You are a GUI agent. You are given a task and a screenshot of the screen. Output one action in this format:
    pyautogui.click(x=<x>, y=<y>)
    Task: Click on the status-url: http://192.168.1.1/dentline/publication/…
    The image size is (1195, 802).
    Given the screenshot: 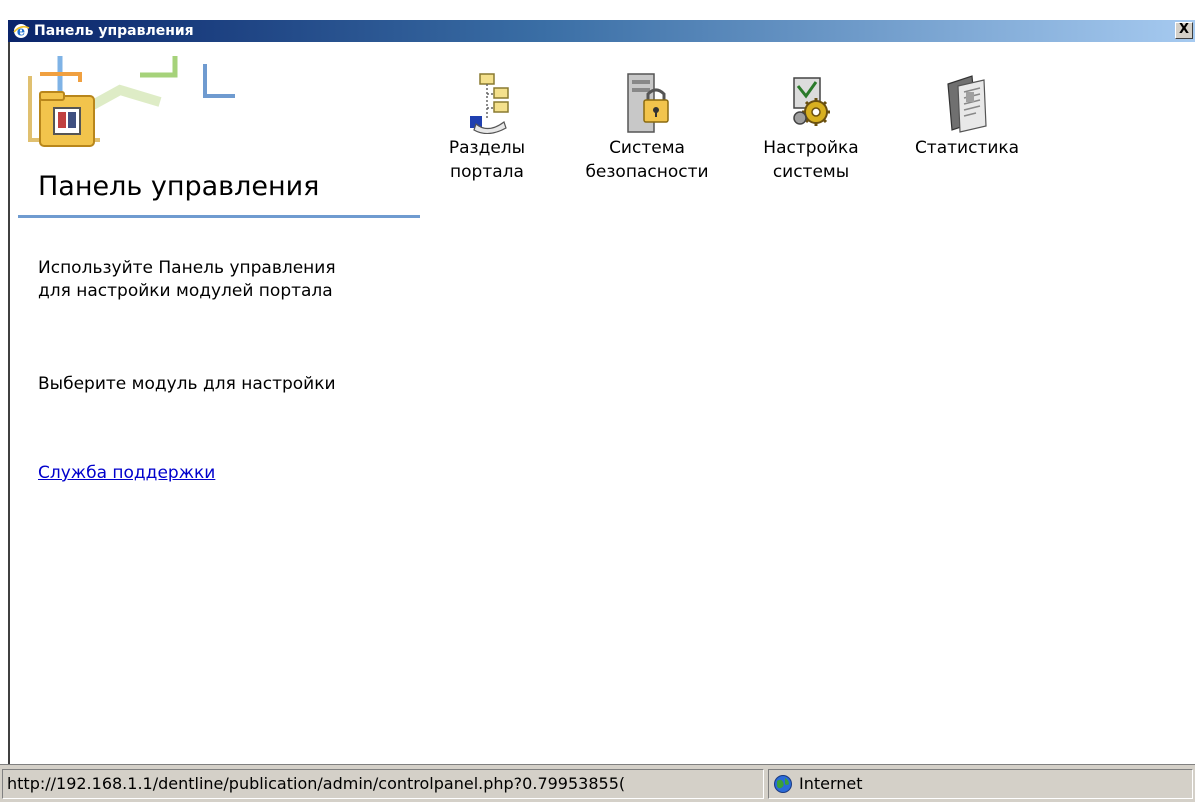 What is the action you would take?
    pyautogui.click(x=316, y=783)
    